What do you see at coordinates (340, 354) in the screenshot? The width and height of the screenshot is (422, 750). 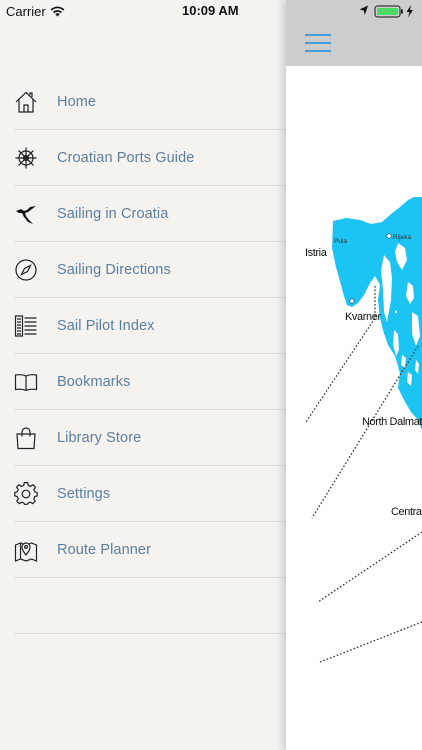 I see `istria-pointer-line` at bounding box center [340, 354].